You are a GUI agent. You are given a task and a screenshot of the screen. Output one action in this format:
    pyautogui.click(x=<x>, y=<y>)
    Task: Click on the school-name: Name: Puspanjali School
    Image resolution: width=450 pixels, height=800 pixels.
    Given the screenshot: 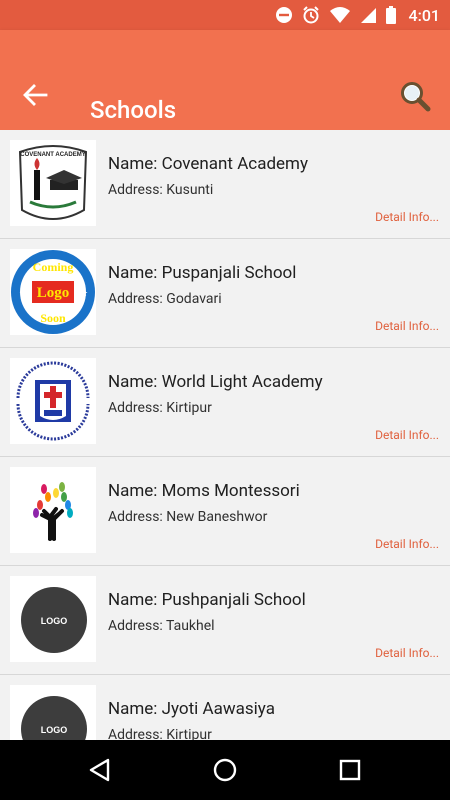 What is the action you would take?
    pyautogui.click(x=202, y=273)
    